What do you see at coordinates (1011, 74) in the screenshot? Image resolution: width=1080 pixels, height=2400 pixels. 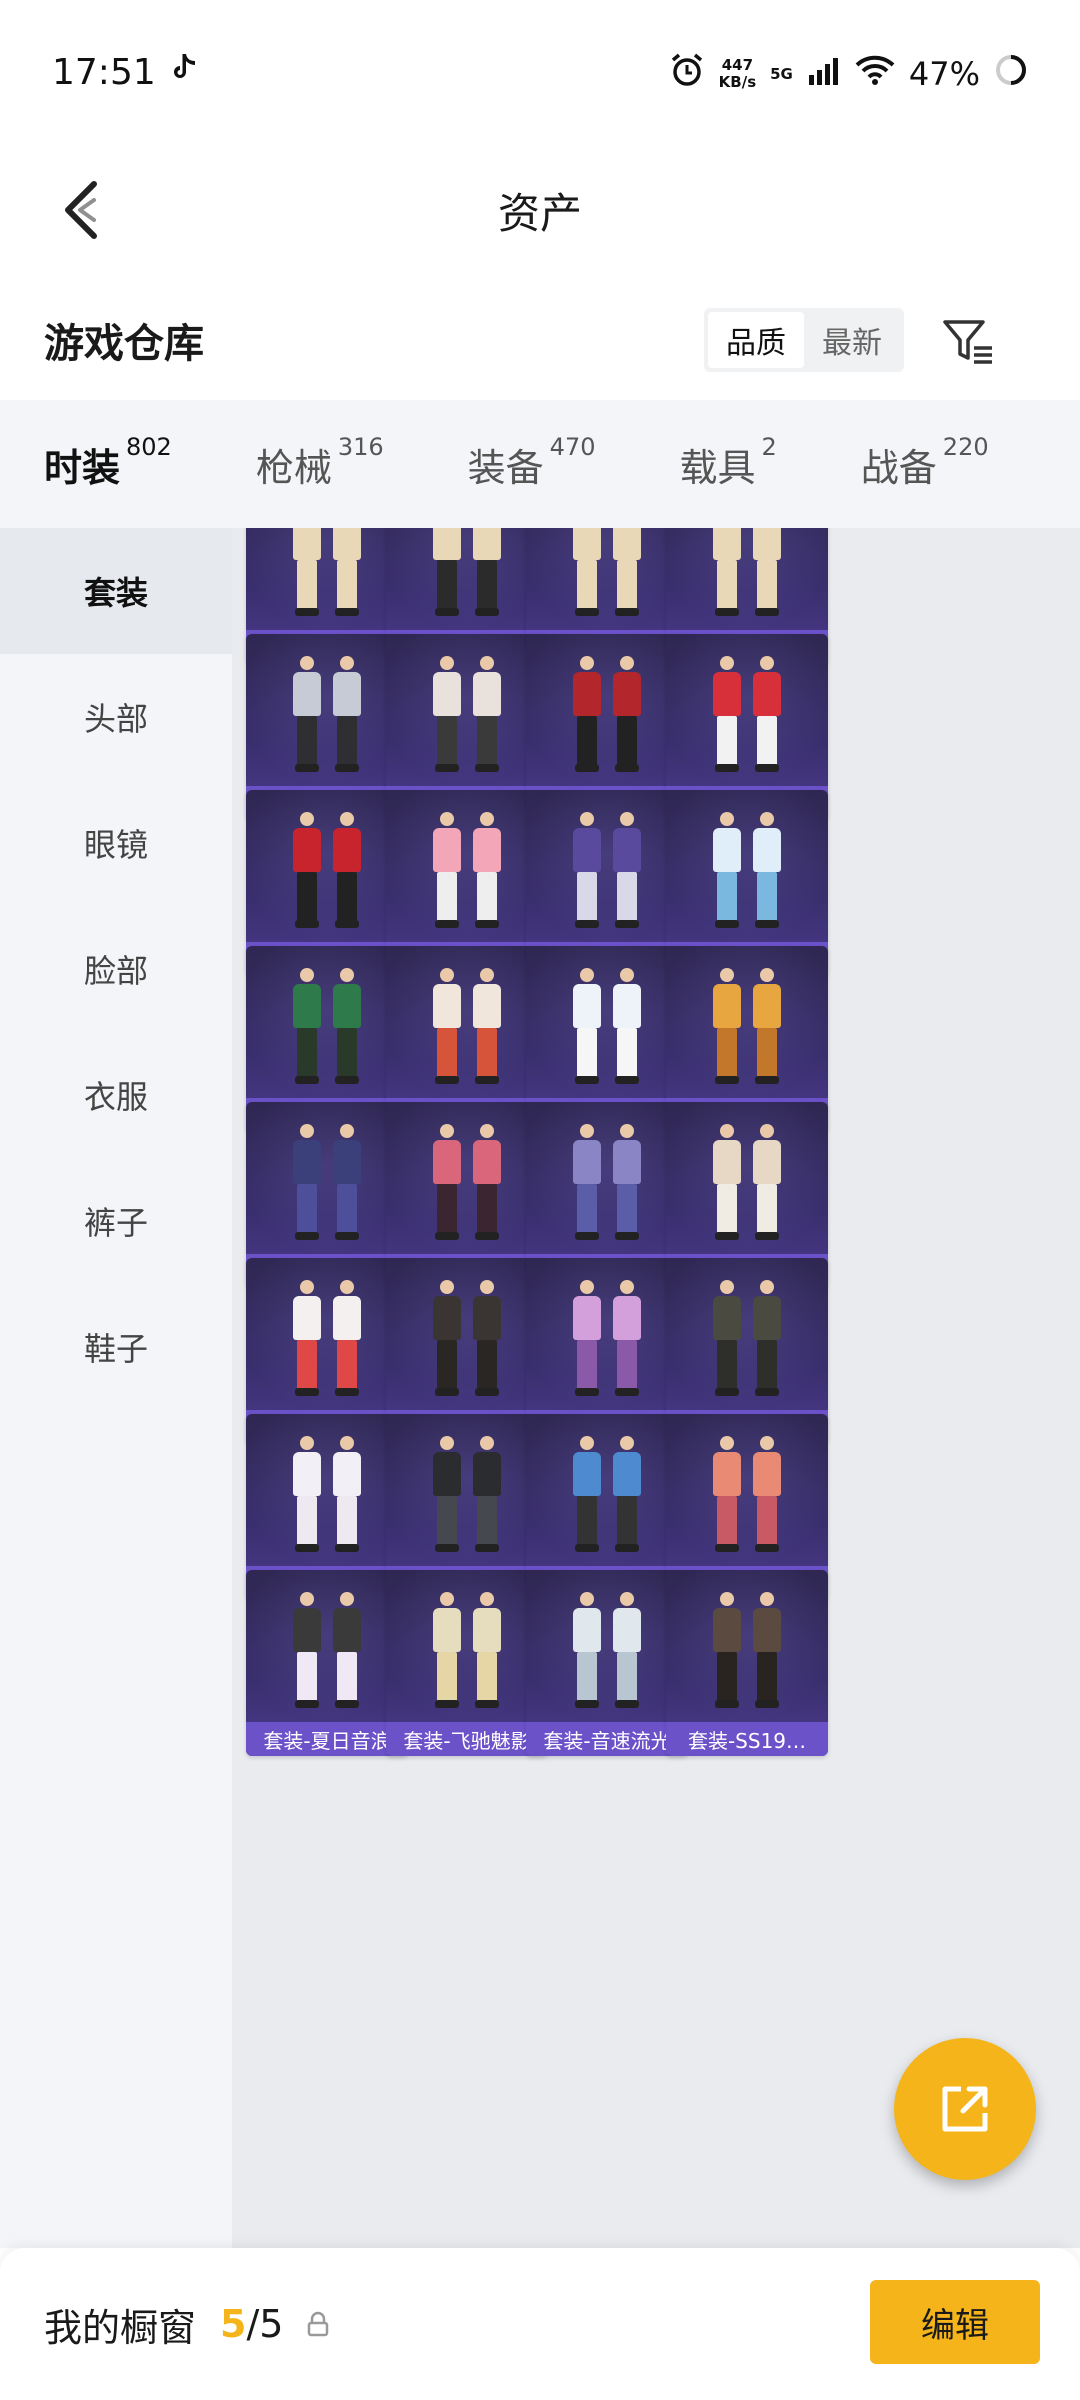 I see `battery-icon` at bounding box center [1011, 74].